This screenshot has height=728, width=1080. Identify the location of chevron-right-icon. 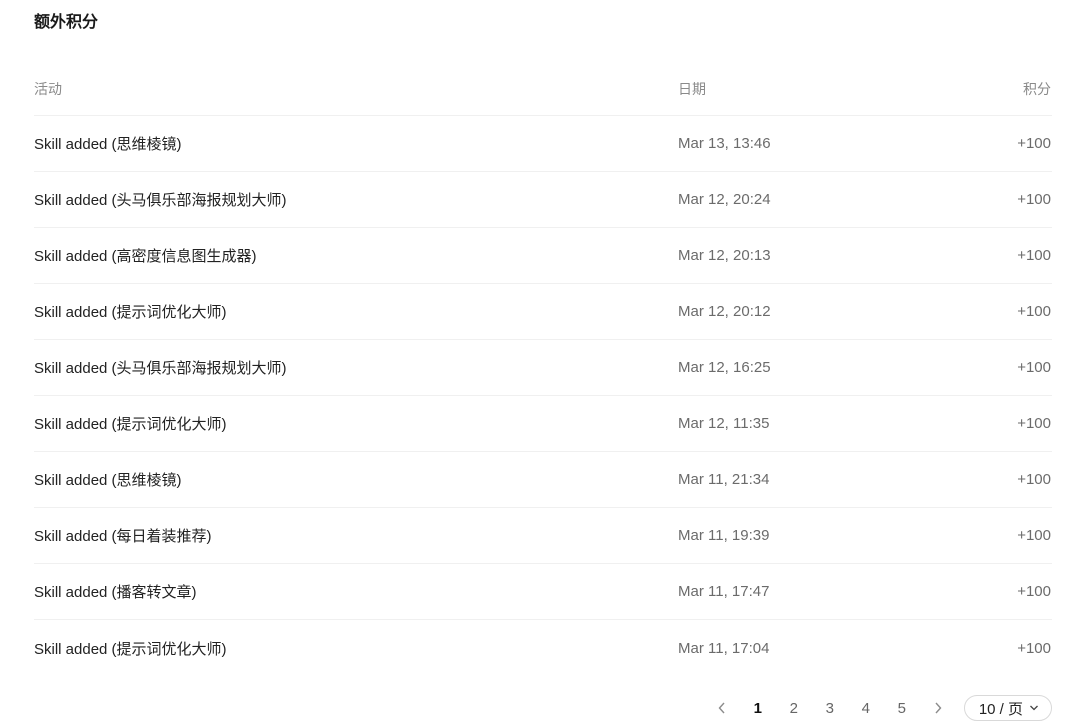
(938, 708).